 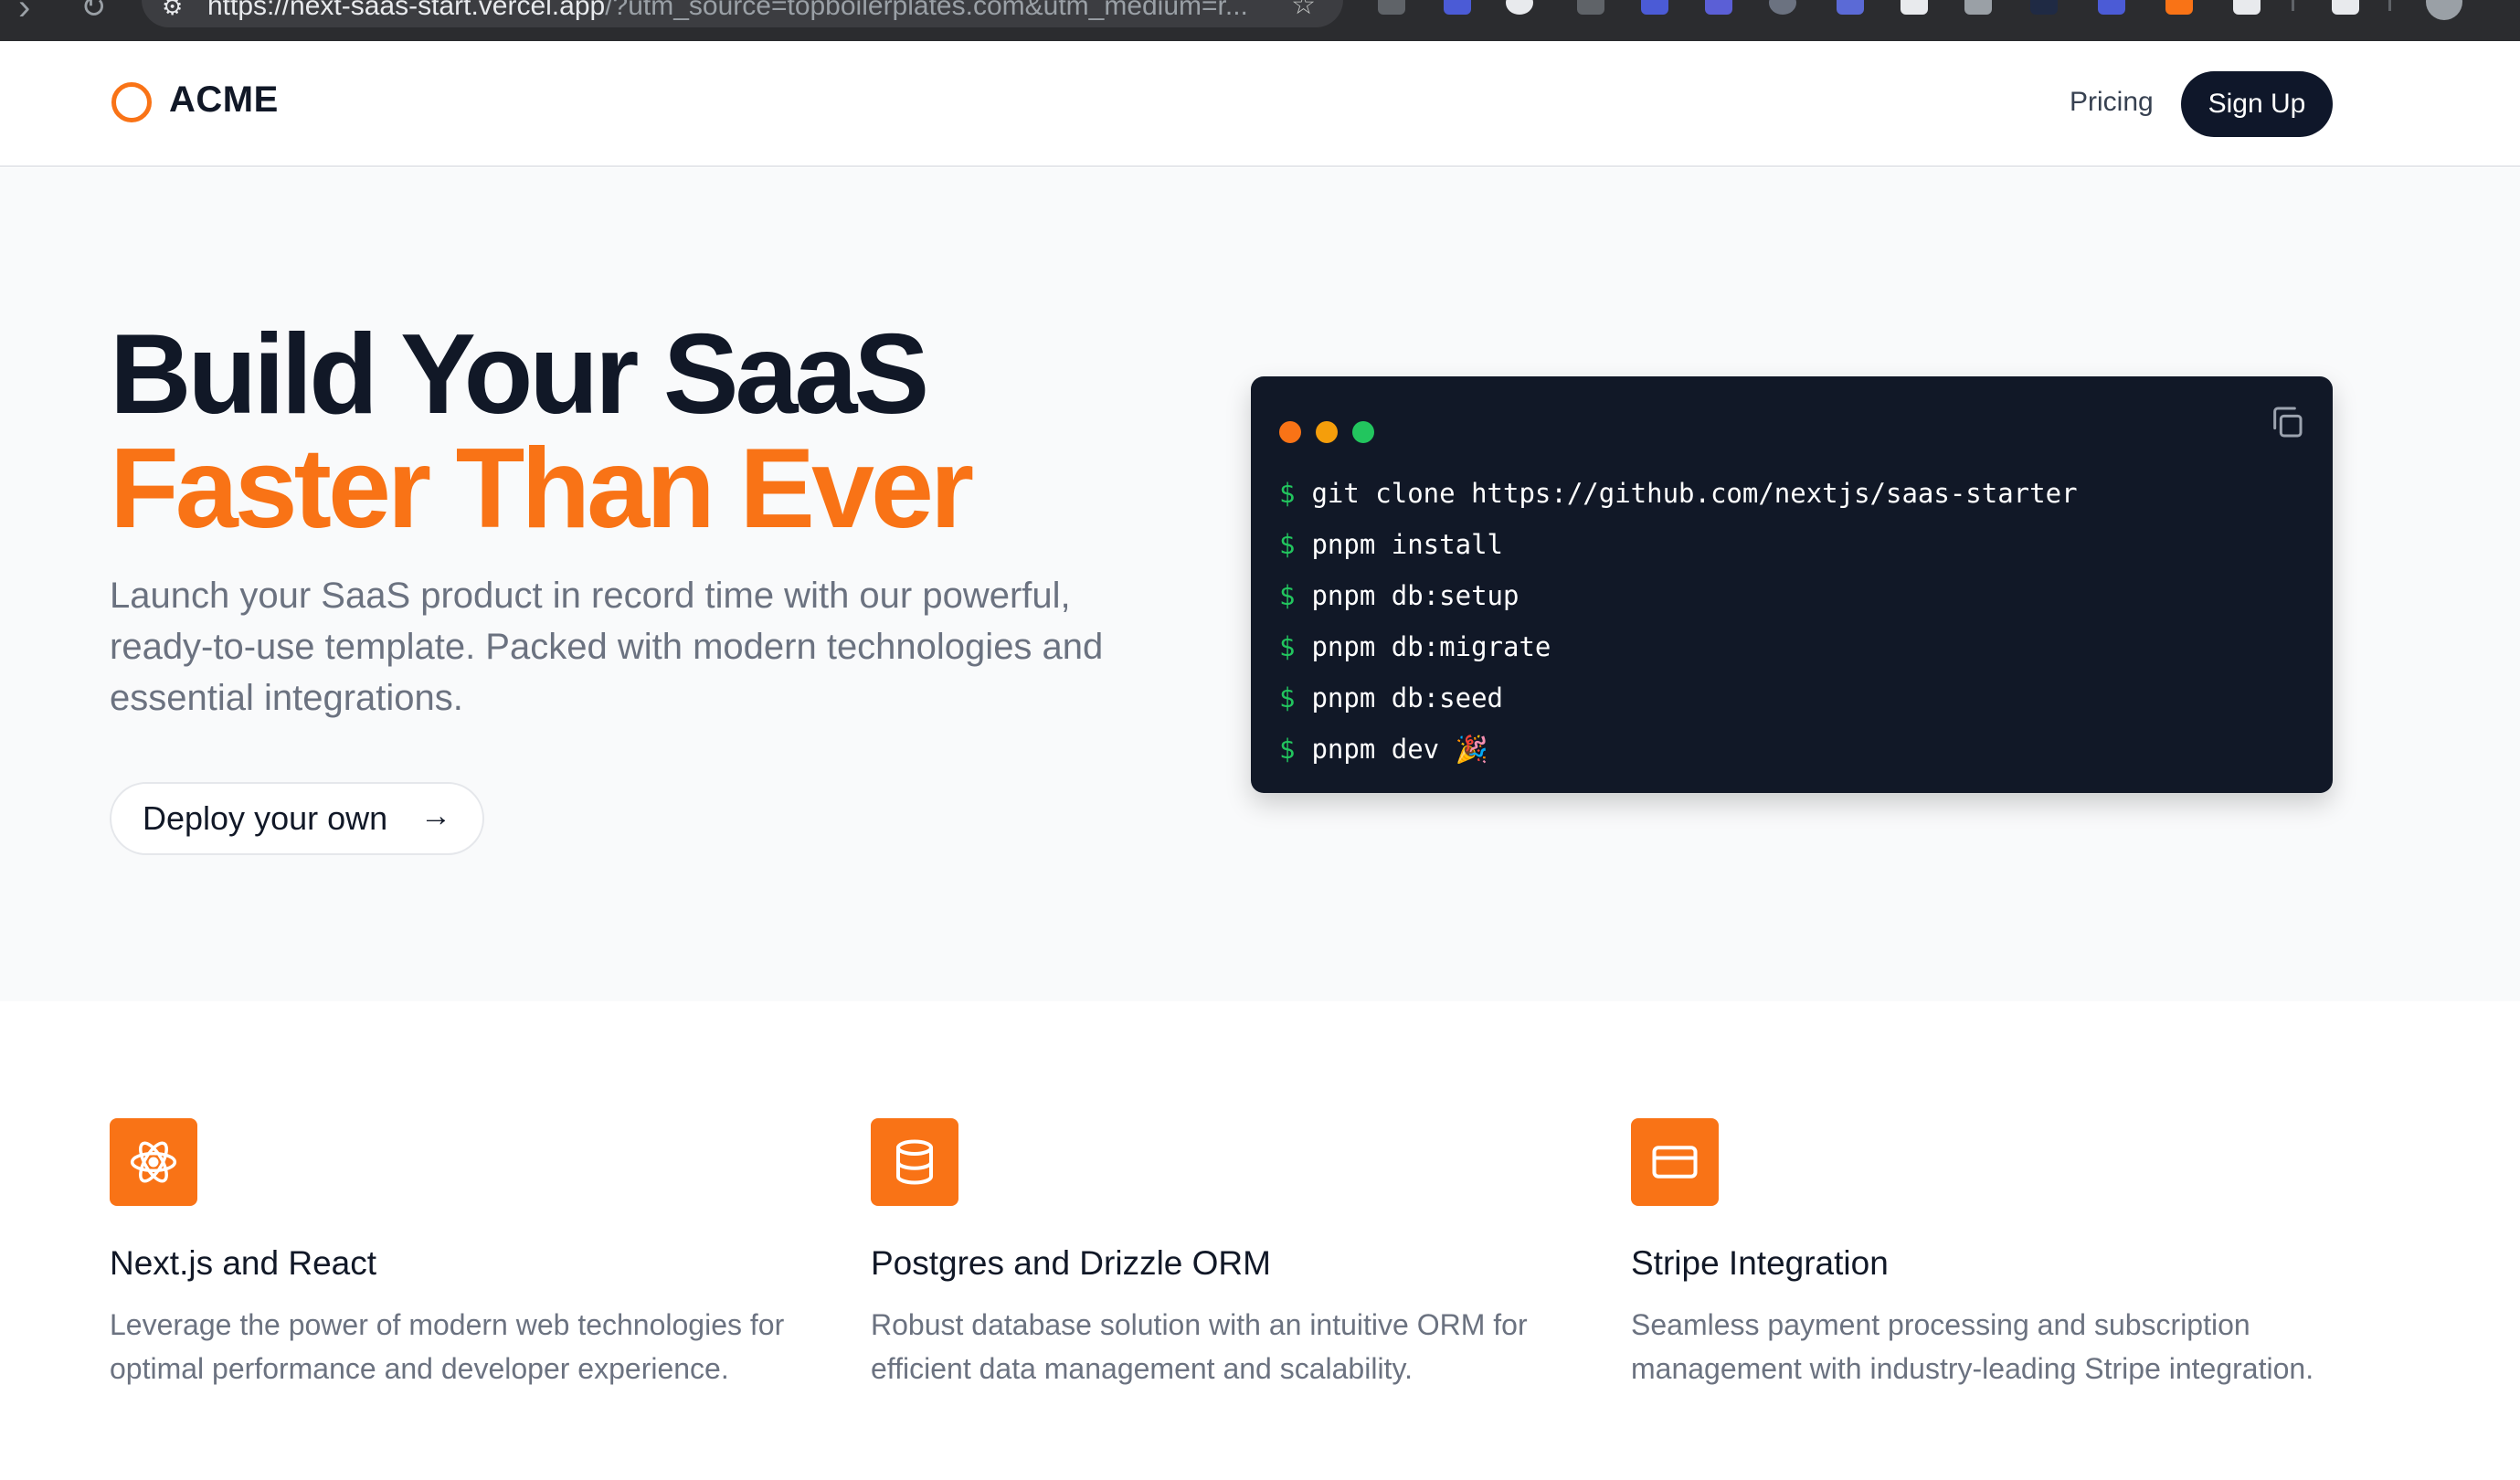 I want to click on window-dot-green, so click(x=1363, y=432).